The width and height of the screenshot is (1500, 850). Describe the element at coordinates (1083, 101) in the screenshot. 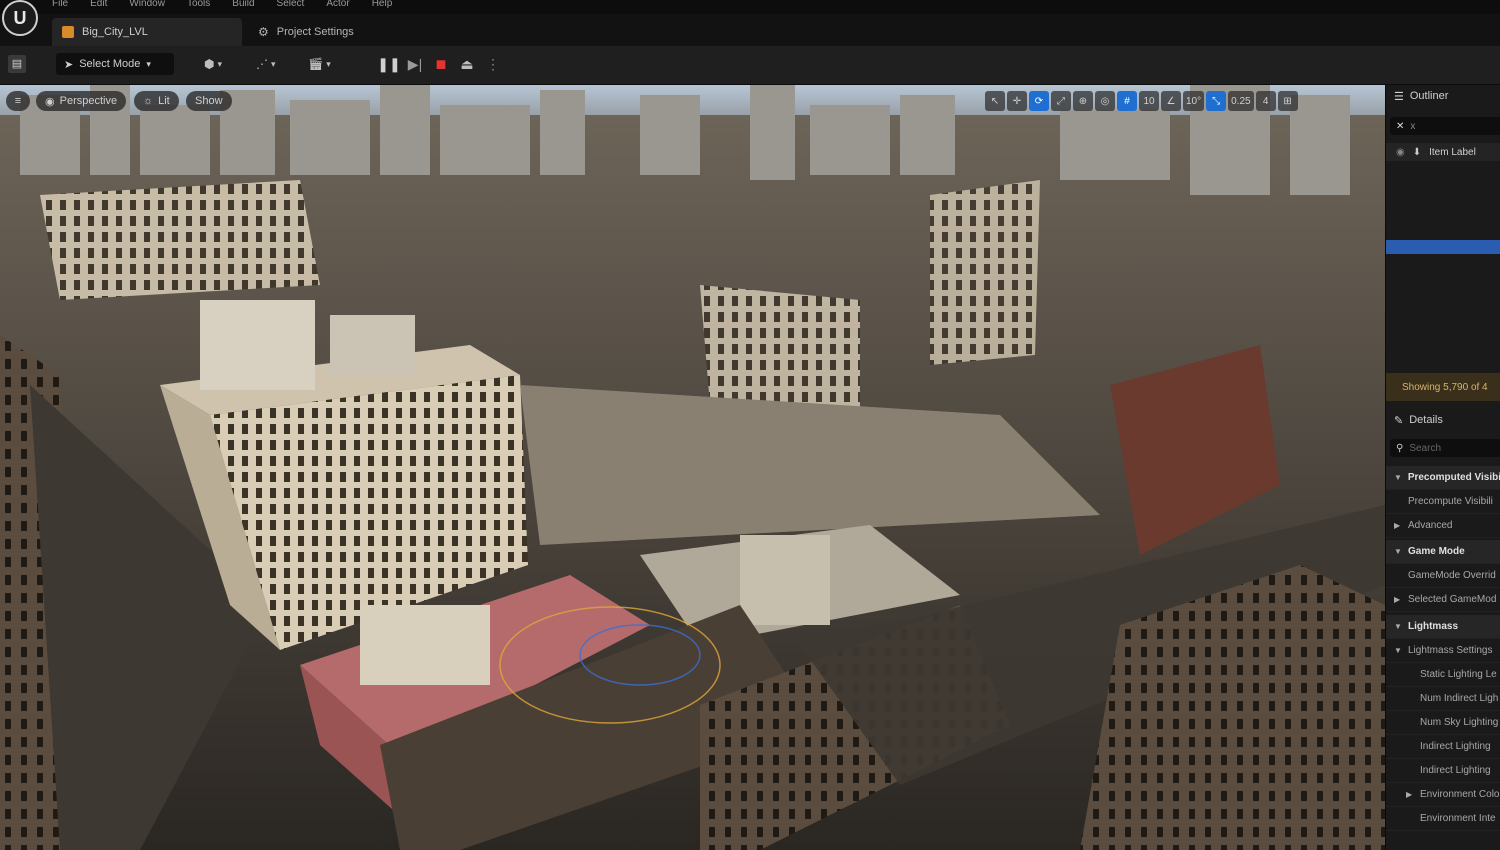

I see `world-local-icon: ⊕` at that location.